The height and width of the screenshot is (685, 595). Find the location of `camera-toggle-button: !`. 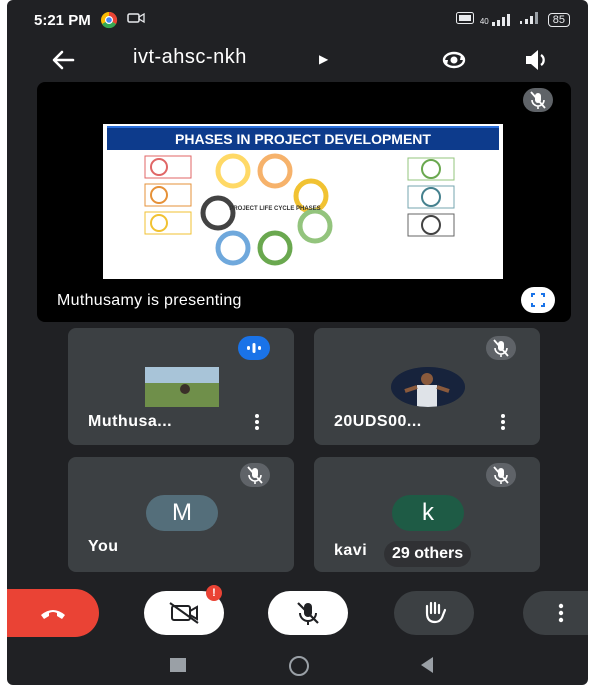

camera-toggle-button: ! is located at coordinates (184, 610).